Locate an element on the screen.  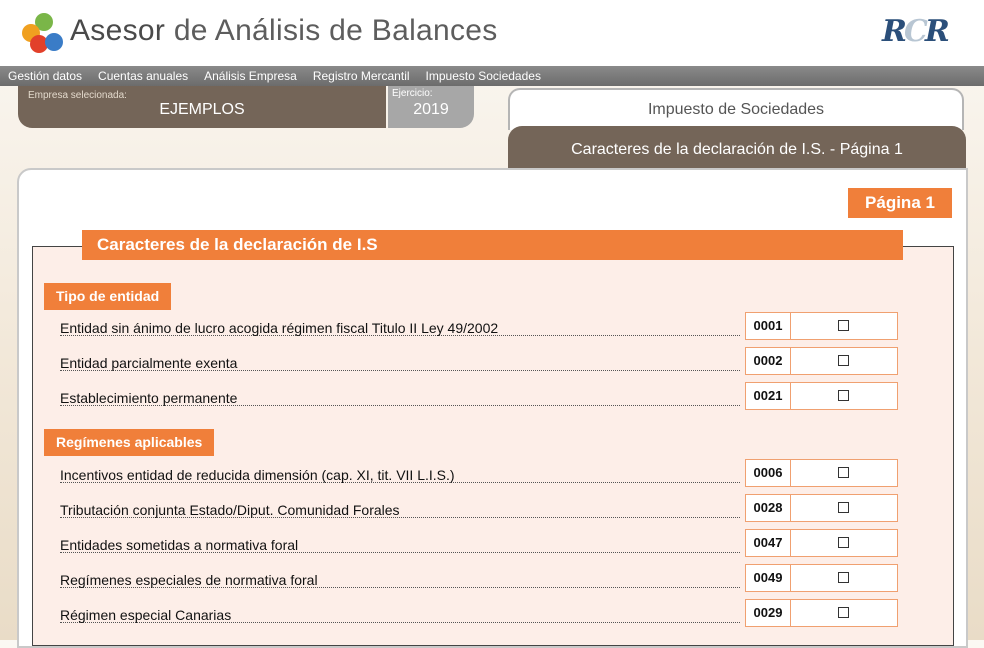
row-label-0029: Régimen especial Canarias is located at coordinates (400, 611).